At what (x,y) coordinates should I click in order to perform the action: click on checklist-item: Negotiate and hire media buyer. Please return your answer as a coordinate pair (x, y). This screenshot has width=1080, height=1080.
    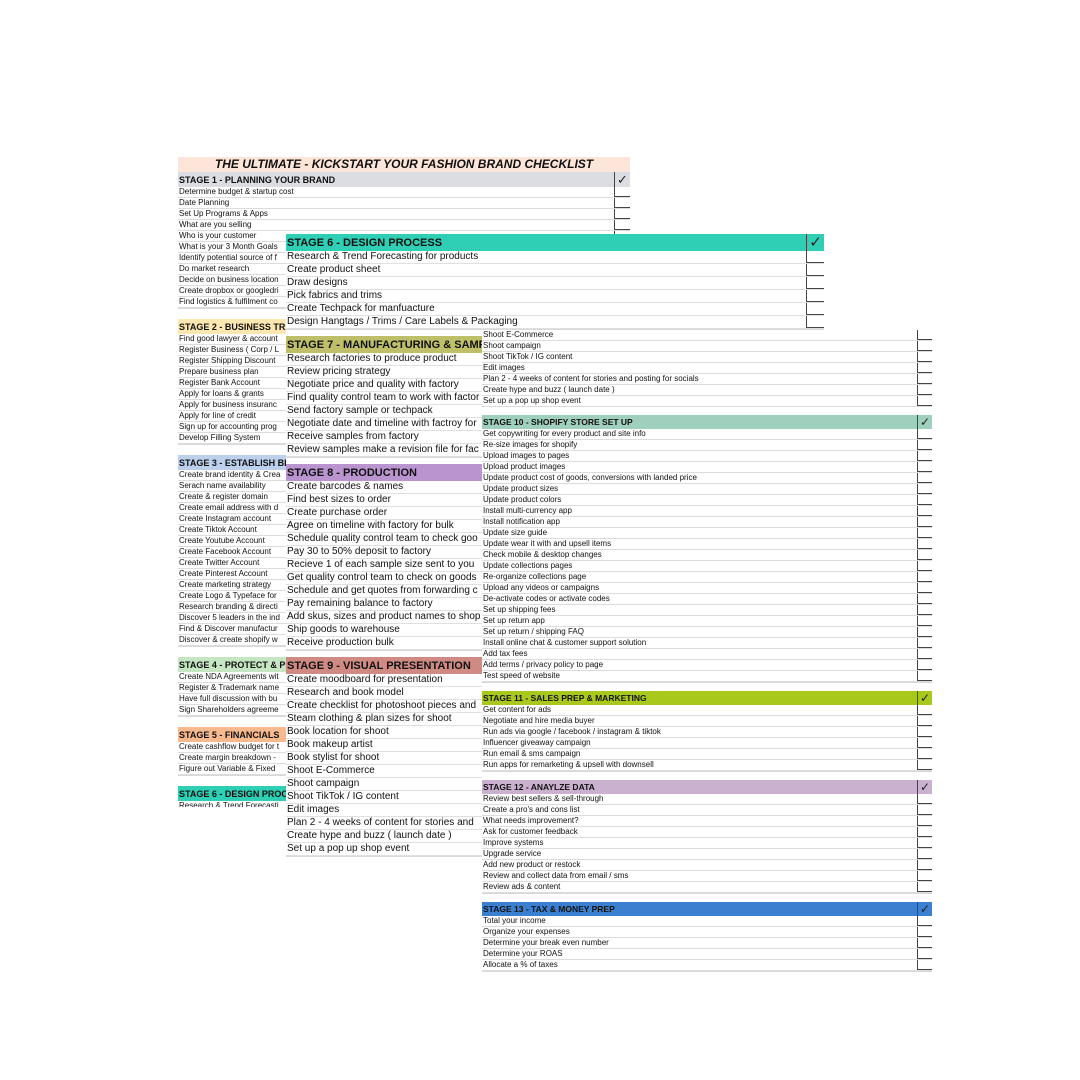
    Looking at the image, I should click on (707, 721).